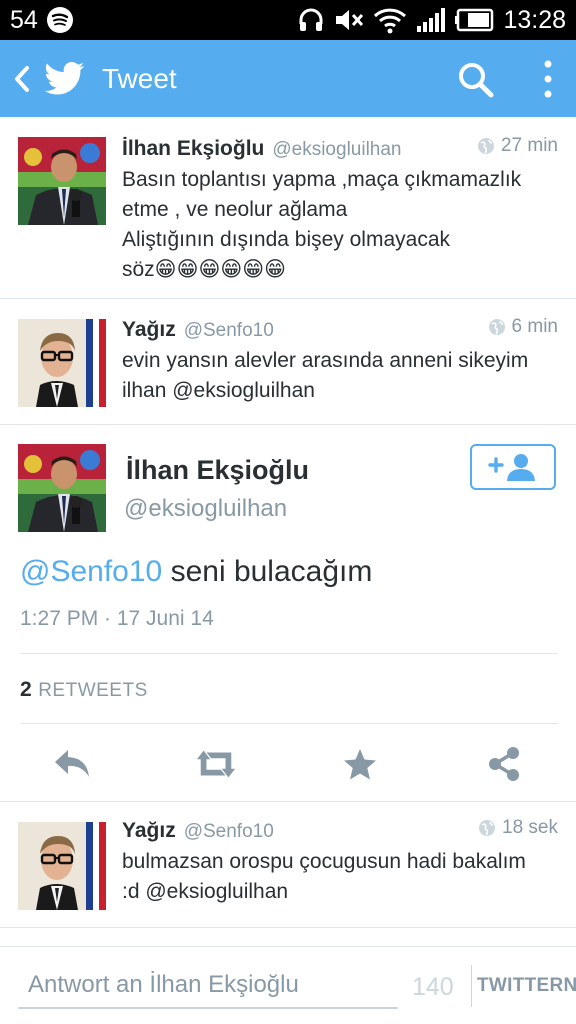  I want to click on search-button, so click(476, 80).